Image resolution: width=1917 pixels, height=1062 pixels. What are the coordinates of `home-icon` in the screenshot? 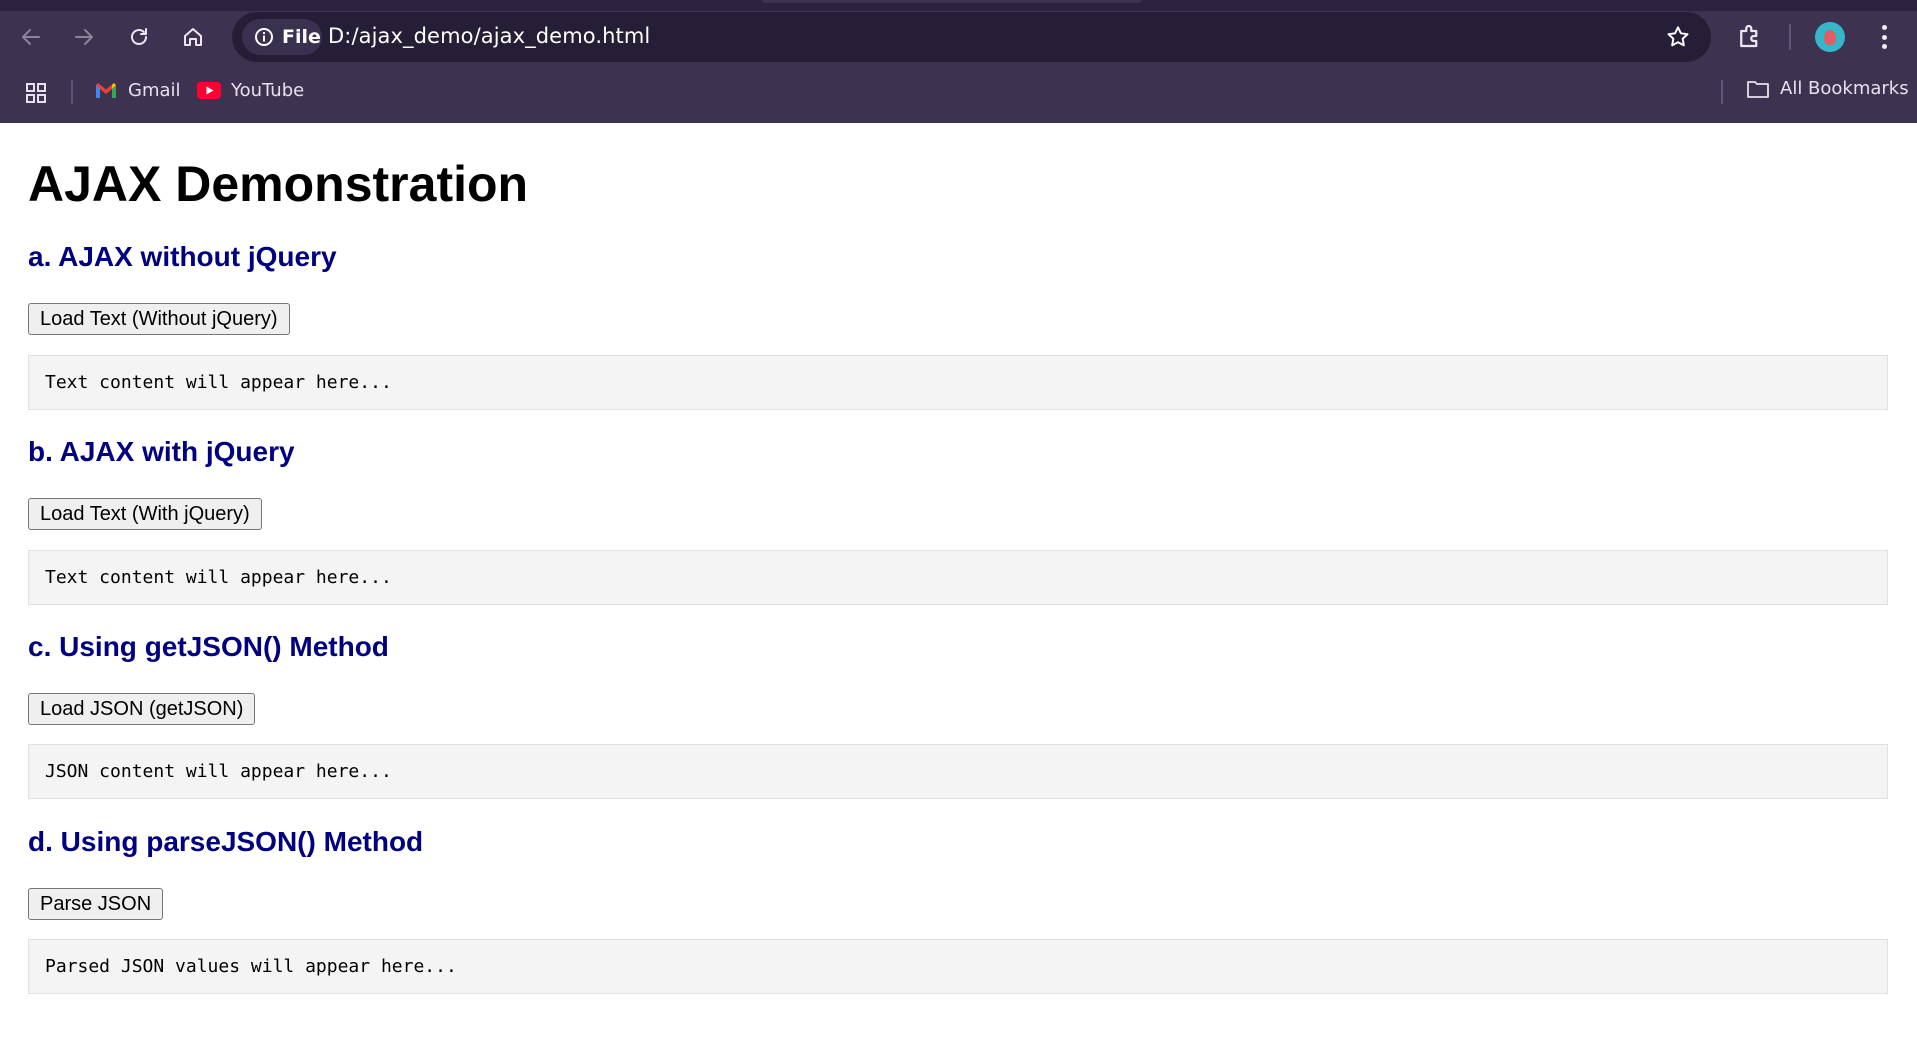 It's located at (193, 37).